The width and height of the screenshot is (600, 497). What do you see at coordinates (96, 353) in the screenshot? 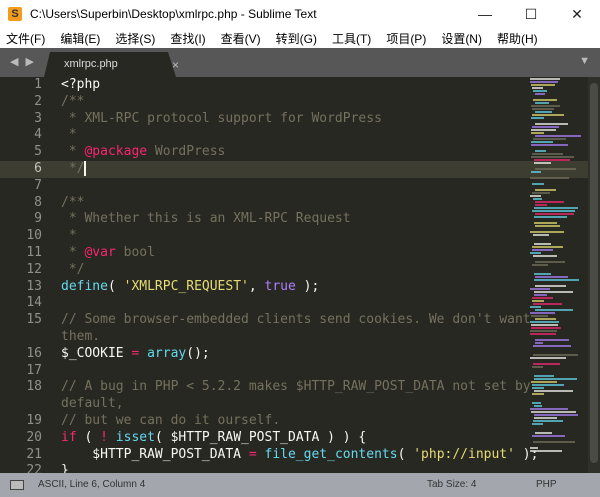
I see `token-text: $_COOKIE` at bounding box center [96, 353].